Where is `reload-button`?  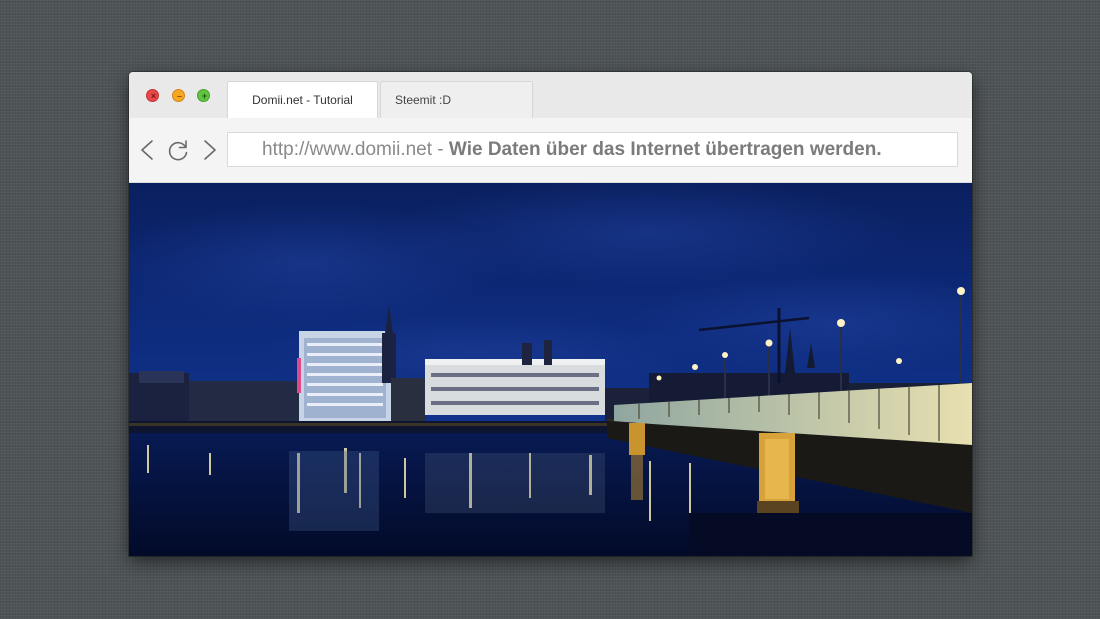 reload-button is located at coordinates (178, 150).